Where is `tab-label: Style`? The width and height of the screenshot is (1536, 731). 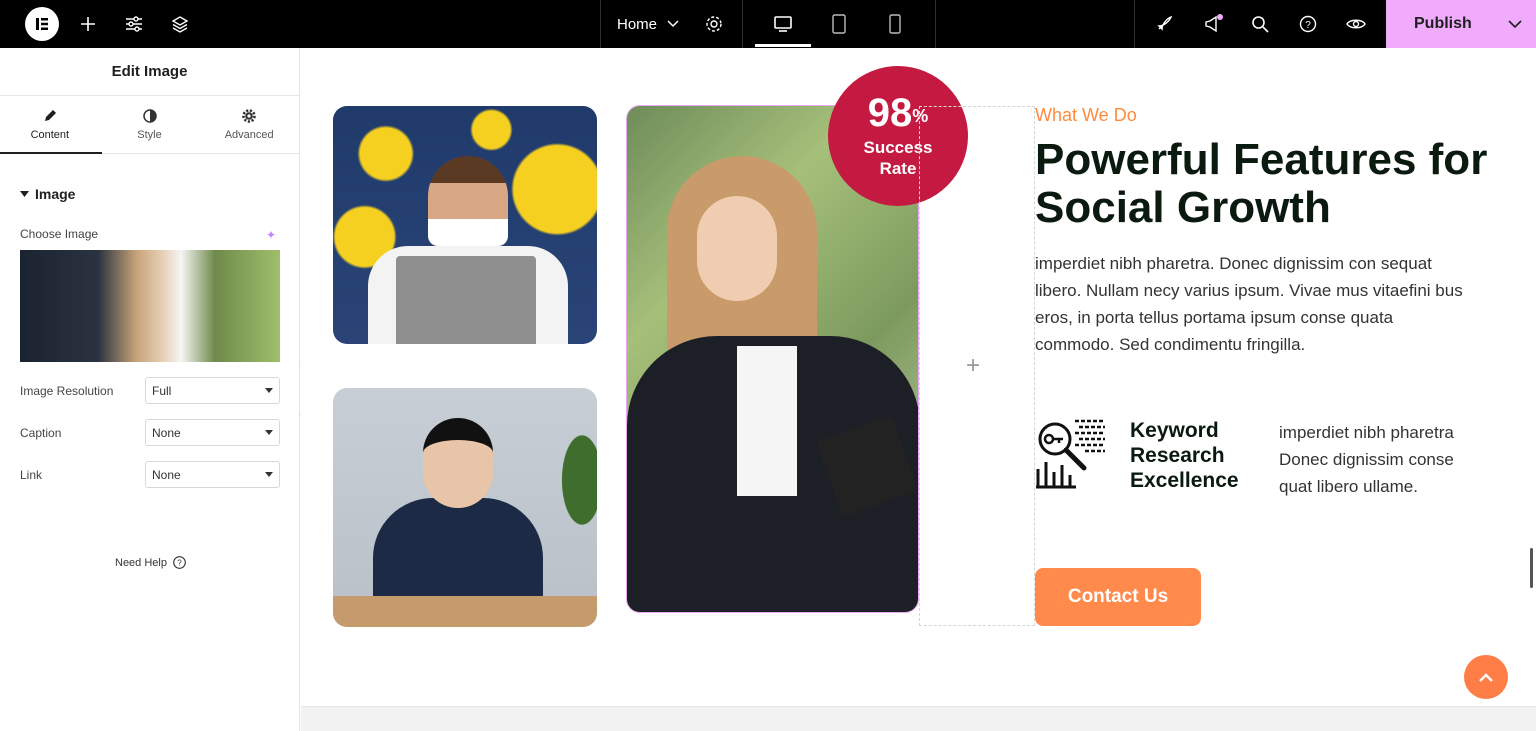 tab-label: Style is located at coordinates (149, 134).